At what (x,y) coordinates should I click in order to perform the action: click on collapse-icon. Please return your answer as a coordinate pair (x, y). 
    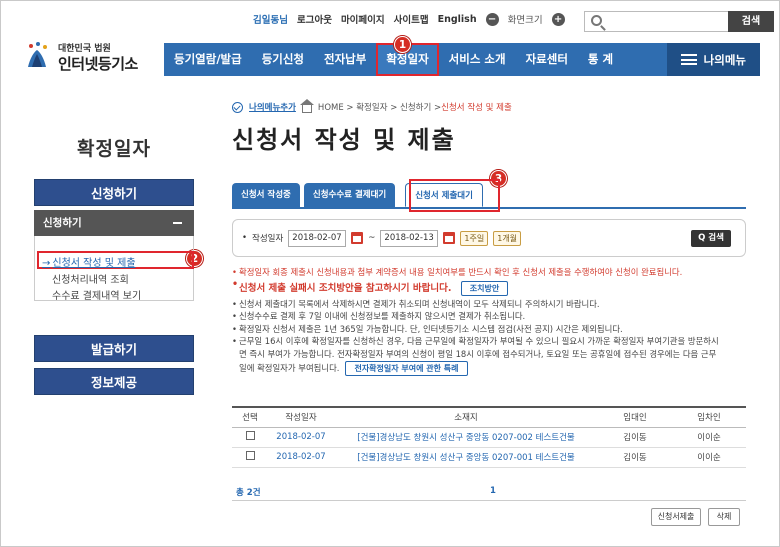
    Looking at the image, I should click on (177, 223).